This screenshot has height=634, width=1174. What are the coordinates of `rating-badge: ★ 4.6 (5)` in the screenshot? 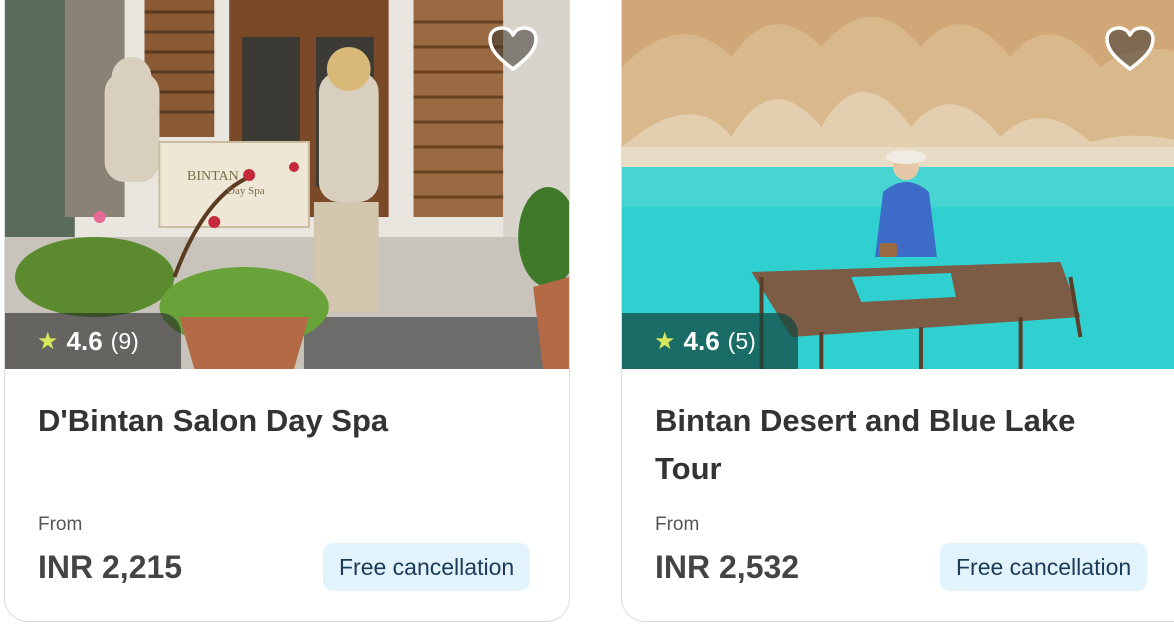 It's located at (710, 341).